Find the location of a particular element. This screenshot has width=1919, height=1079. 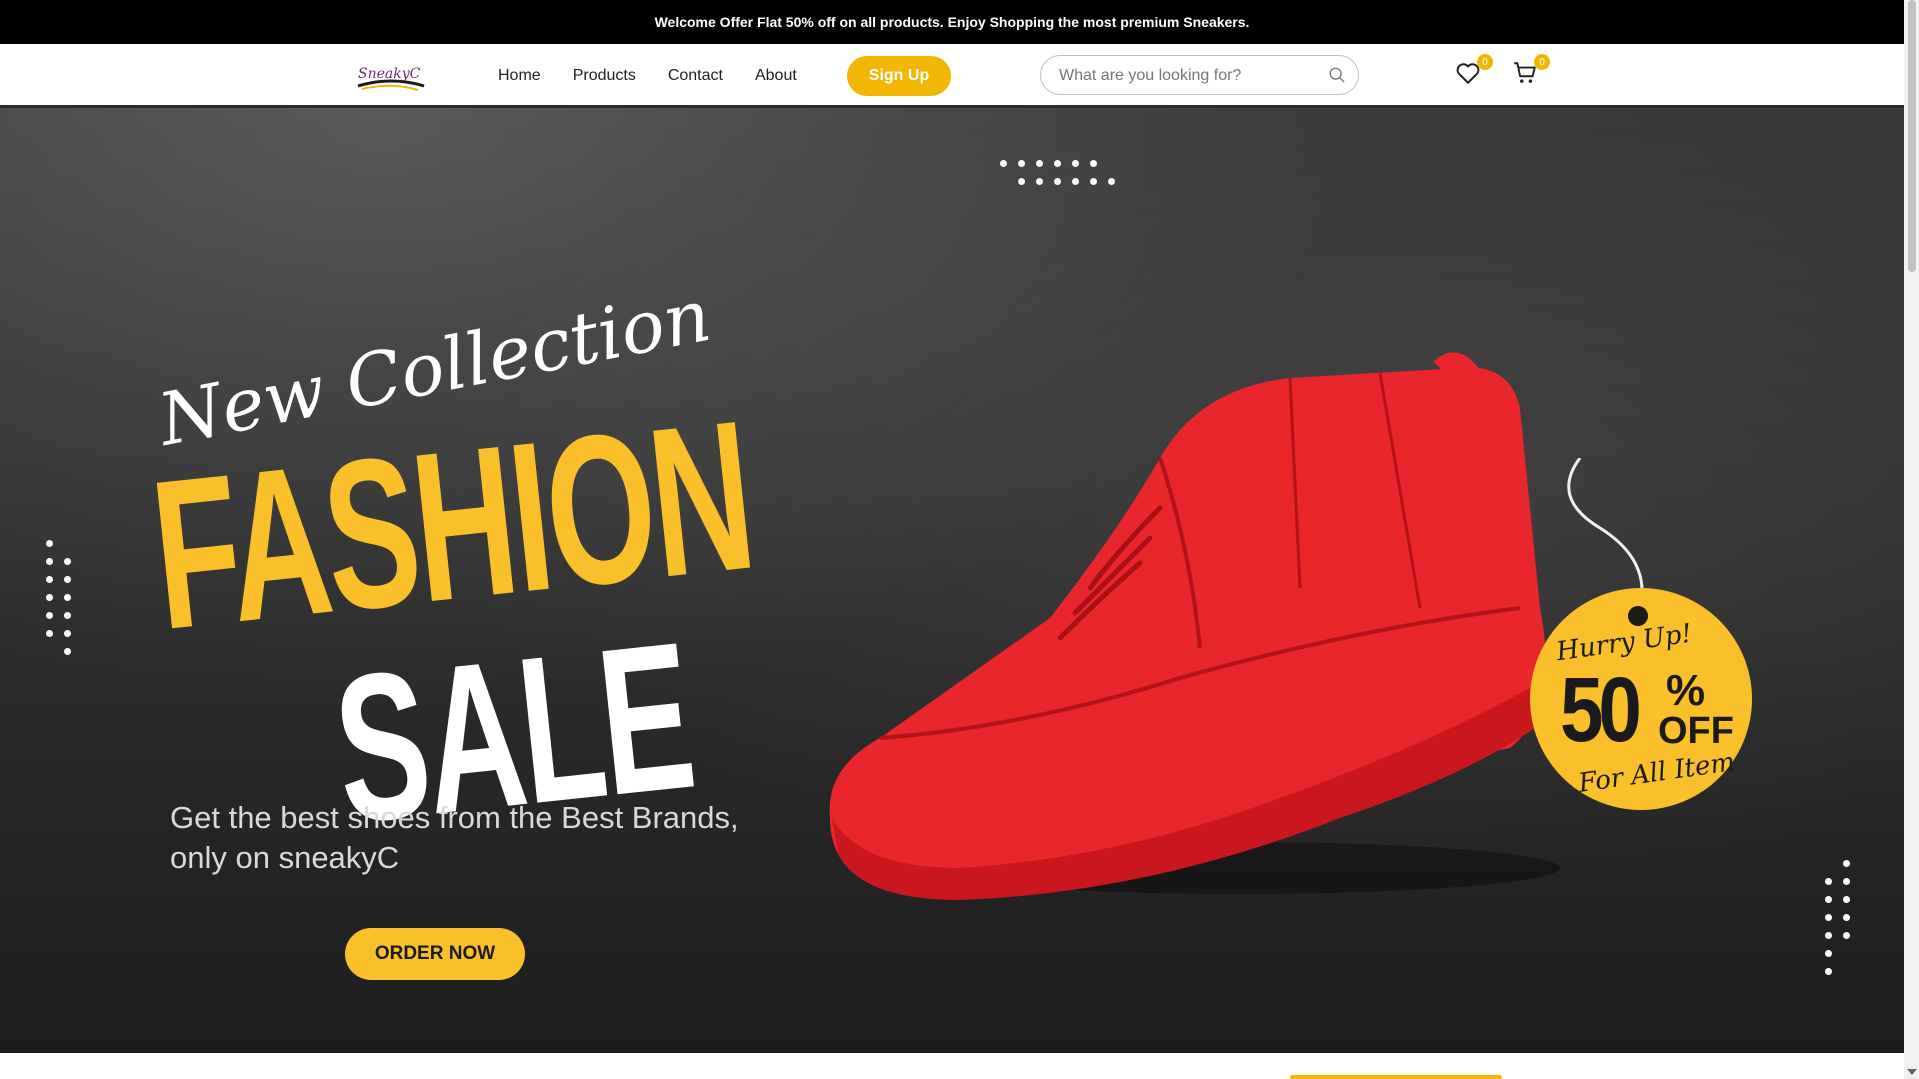

logo-icon: SneakyC is located at coordinates (391, 78).